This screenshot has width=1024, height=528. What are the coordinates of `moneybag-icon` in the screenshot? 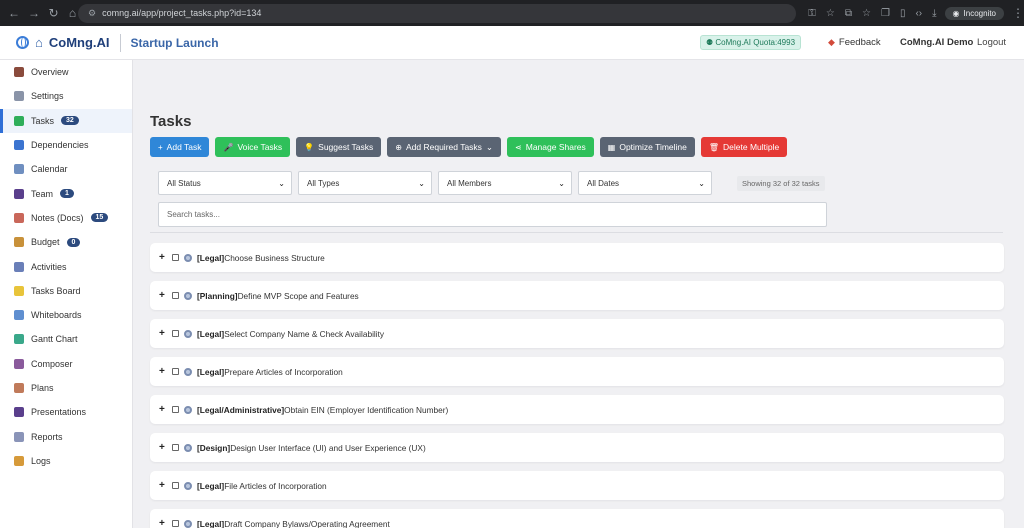 It's located at (19, 242).